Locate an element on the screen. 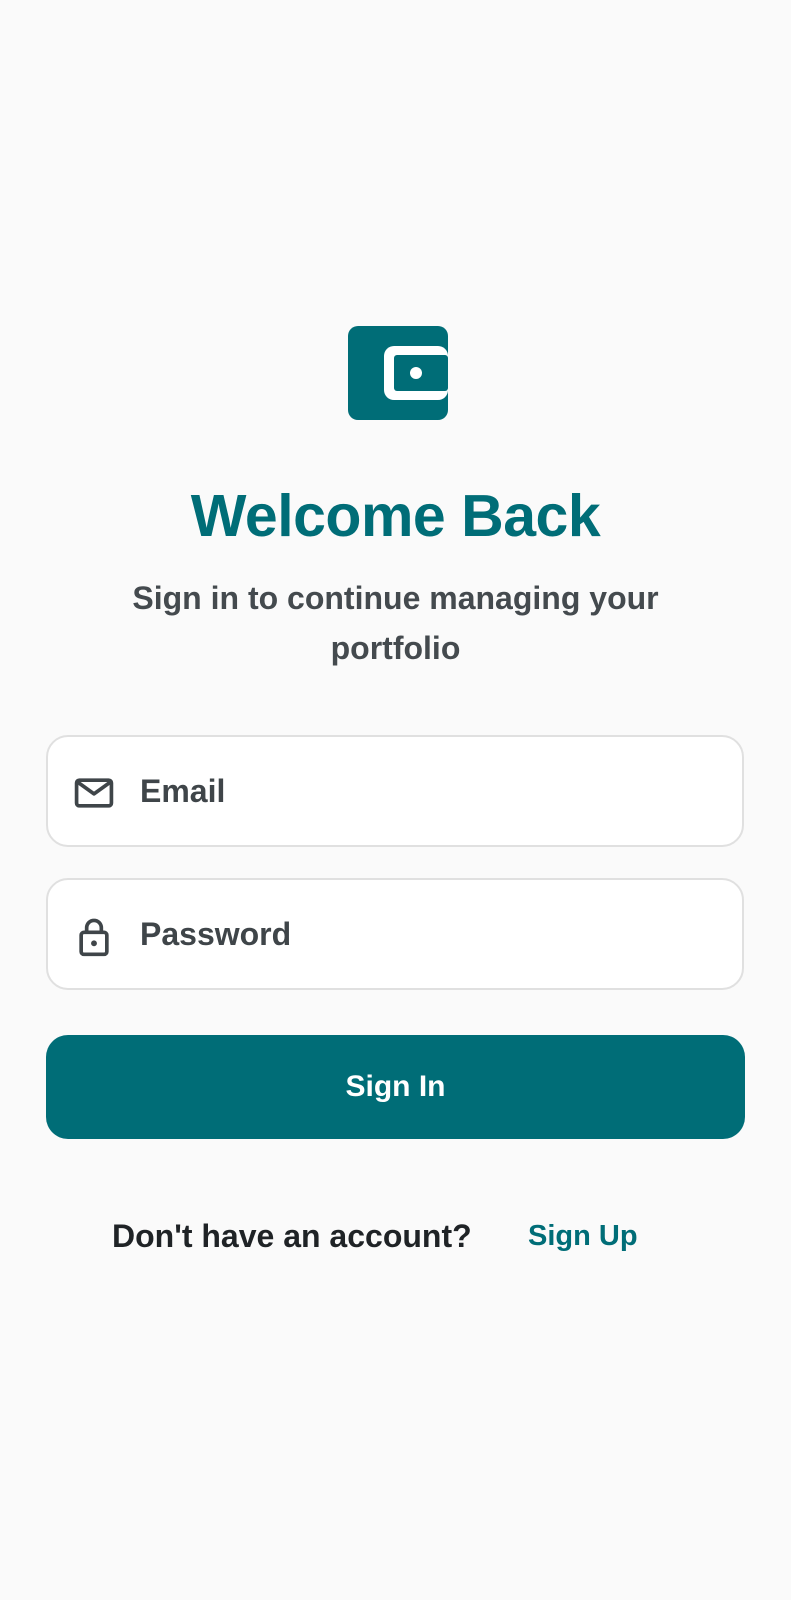 This screenshot has height=1600, width=791. email-field is located at coordinates (395, 791).